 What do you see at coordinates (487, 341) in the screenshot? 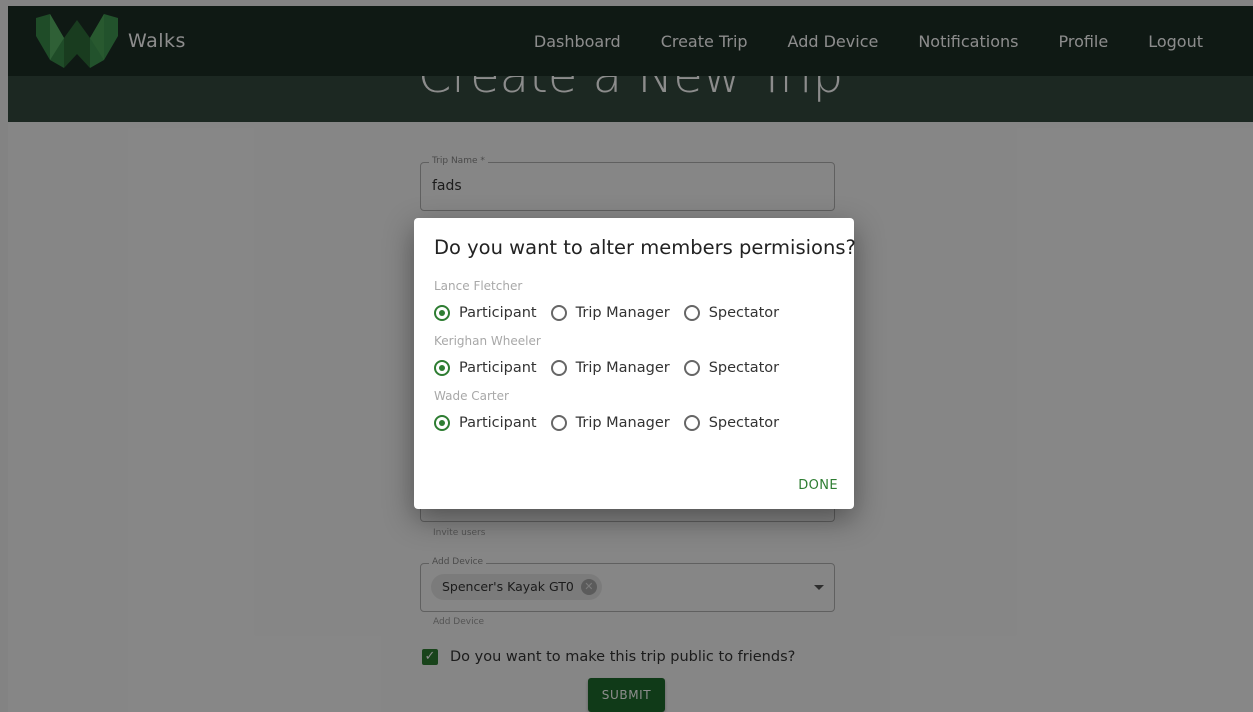
I see `member-name: Kerighan Wheeler` at bounding box center [487, 341].